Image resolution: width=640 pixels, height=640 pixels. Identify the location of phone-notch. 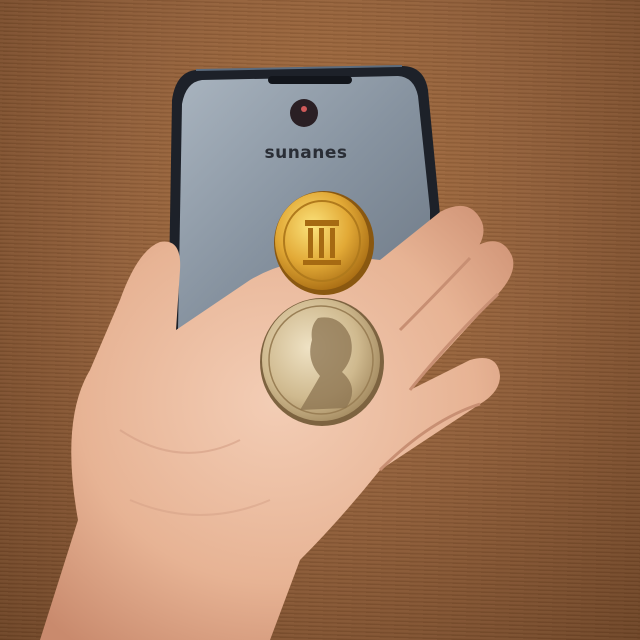
(310, 80).